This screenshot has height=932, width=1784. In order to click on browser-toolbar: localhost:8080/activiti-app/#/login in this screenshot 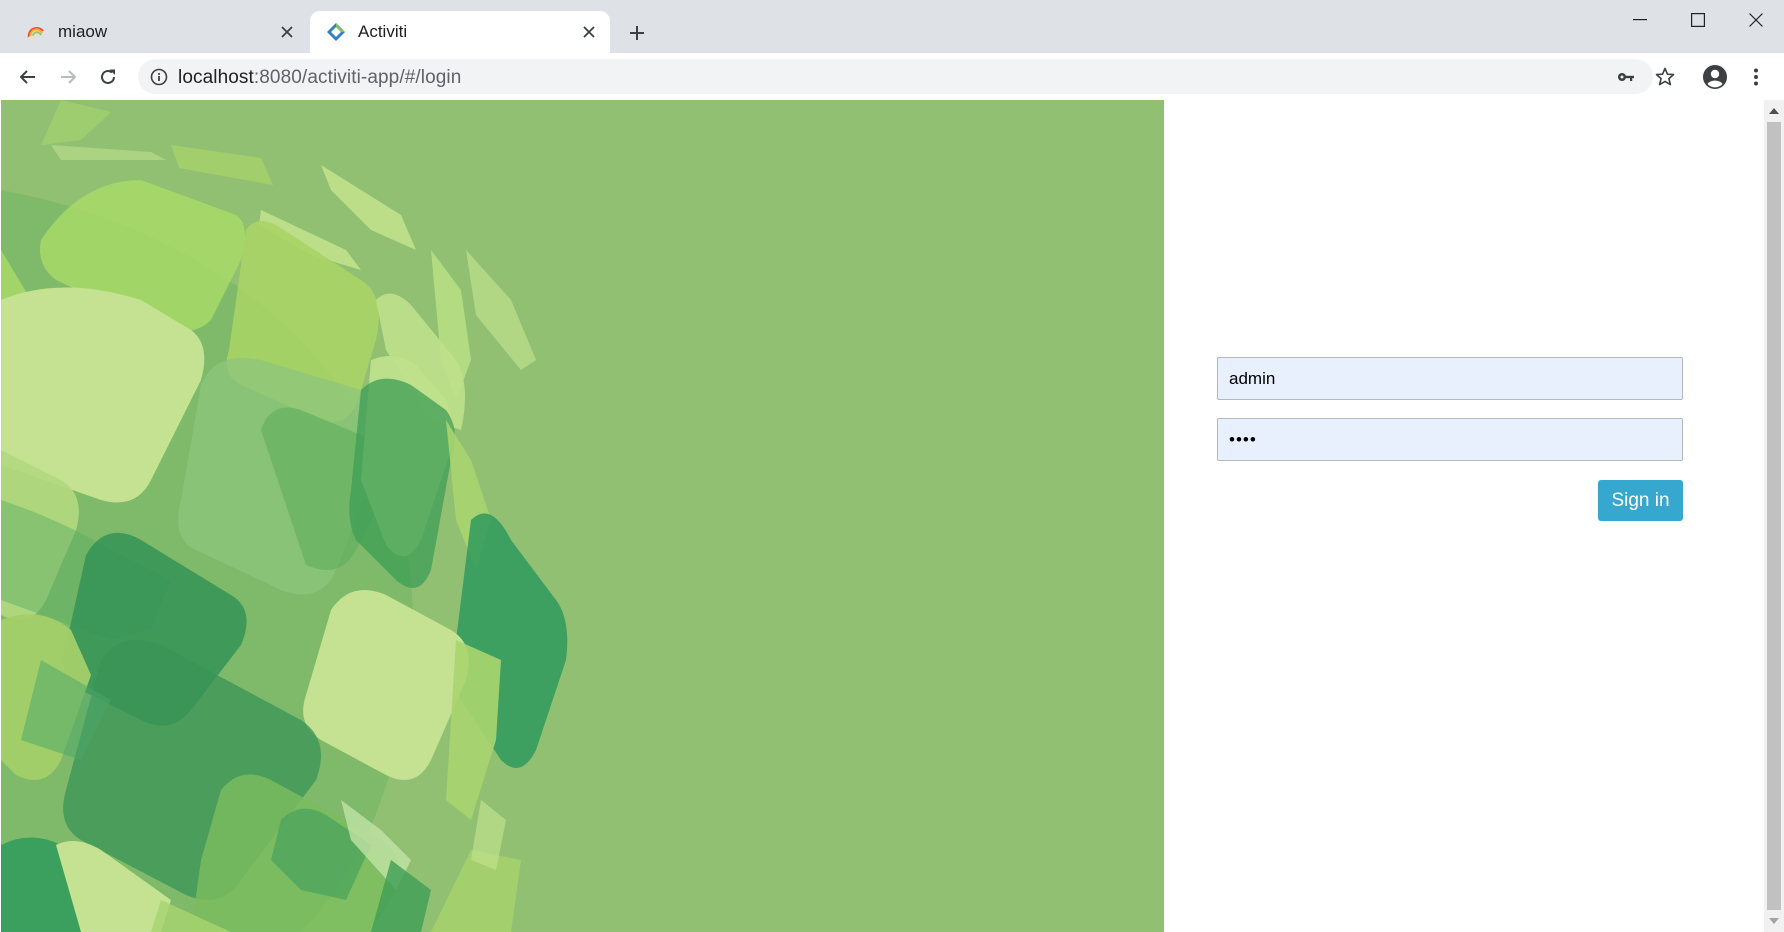, I will do `click(892, 77)`.